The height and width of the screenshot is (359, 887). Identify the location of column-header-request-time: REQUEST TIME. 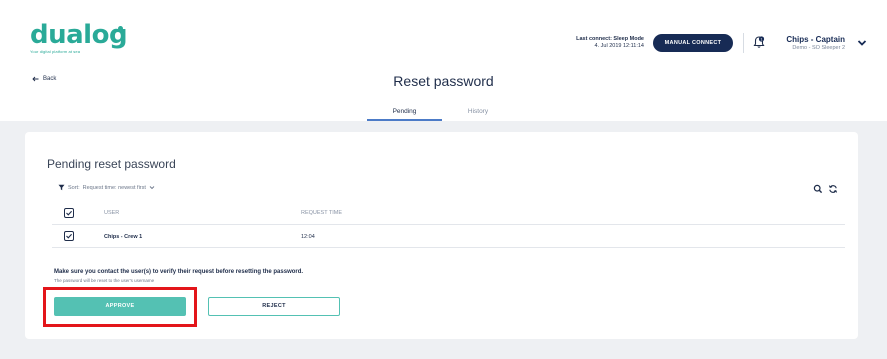
(321, 213).